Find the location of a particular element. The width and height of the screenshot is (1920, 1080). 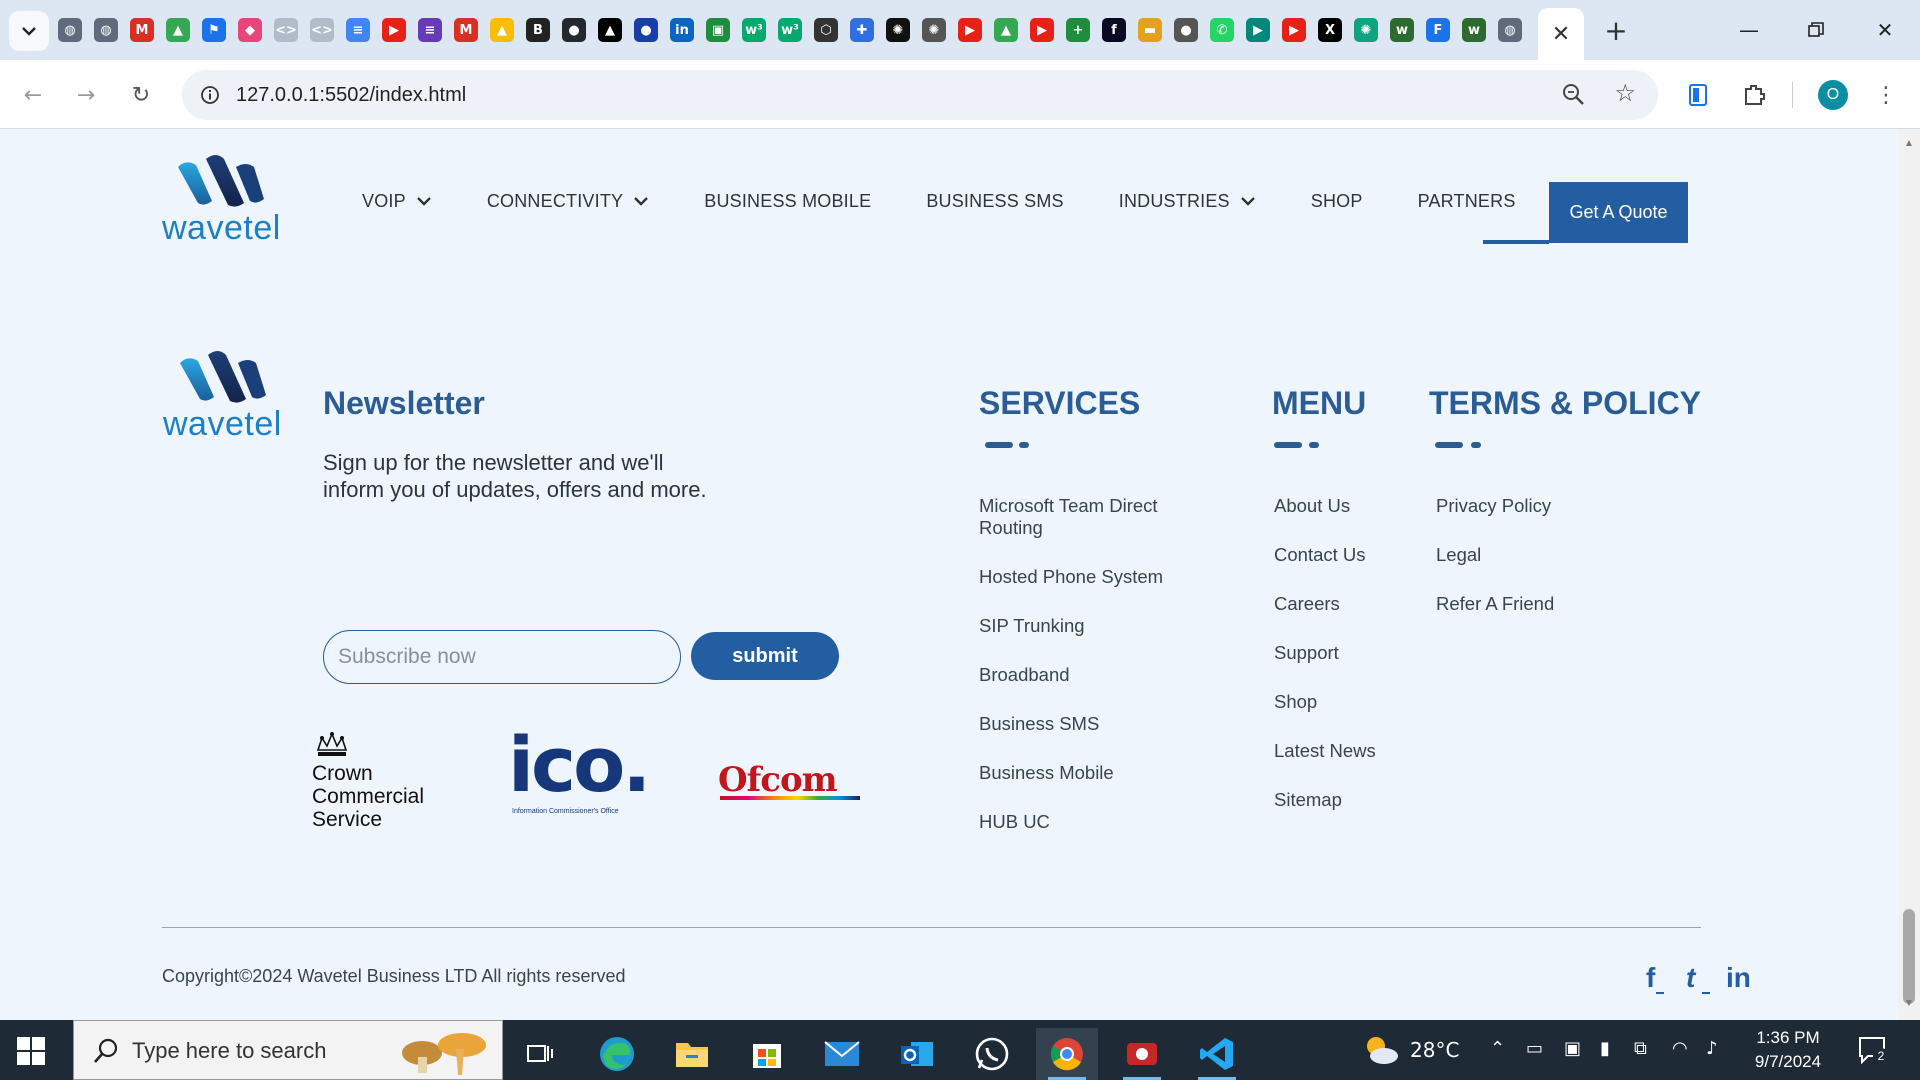

site-info-icon is located at coordinates (210, 95).